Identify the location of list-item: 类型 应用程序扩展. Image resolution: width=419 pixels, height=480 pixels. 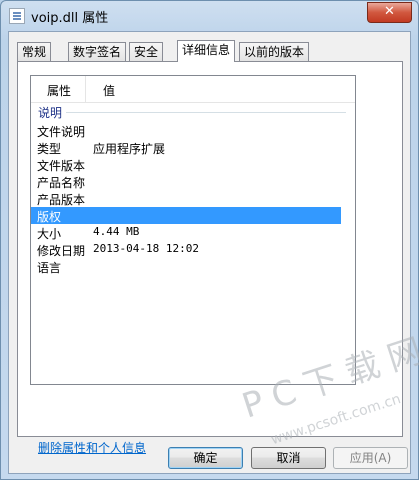
(186, 147).